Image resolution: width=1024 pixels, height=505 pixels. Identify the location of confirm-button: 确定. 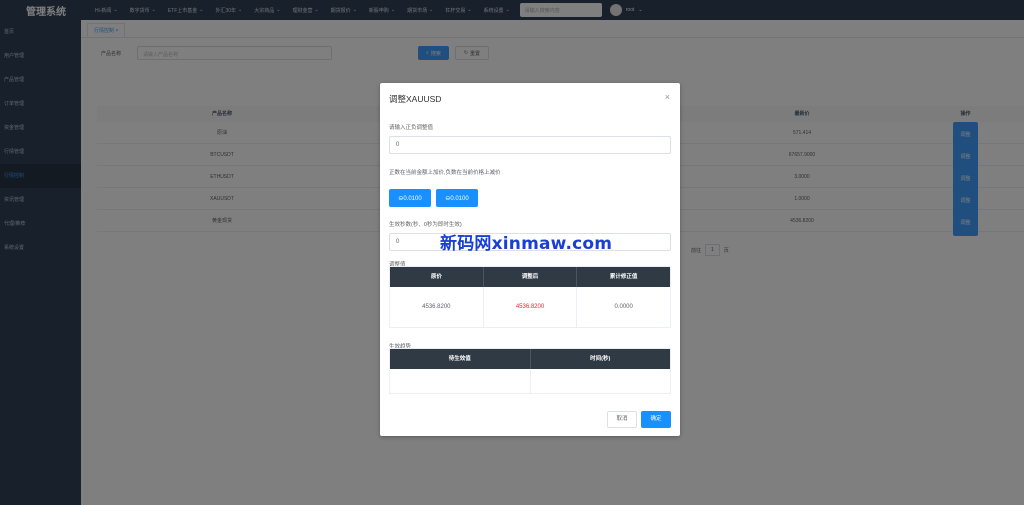
(656, 419).